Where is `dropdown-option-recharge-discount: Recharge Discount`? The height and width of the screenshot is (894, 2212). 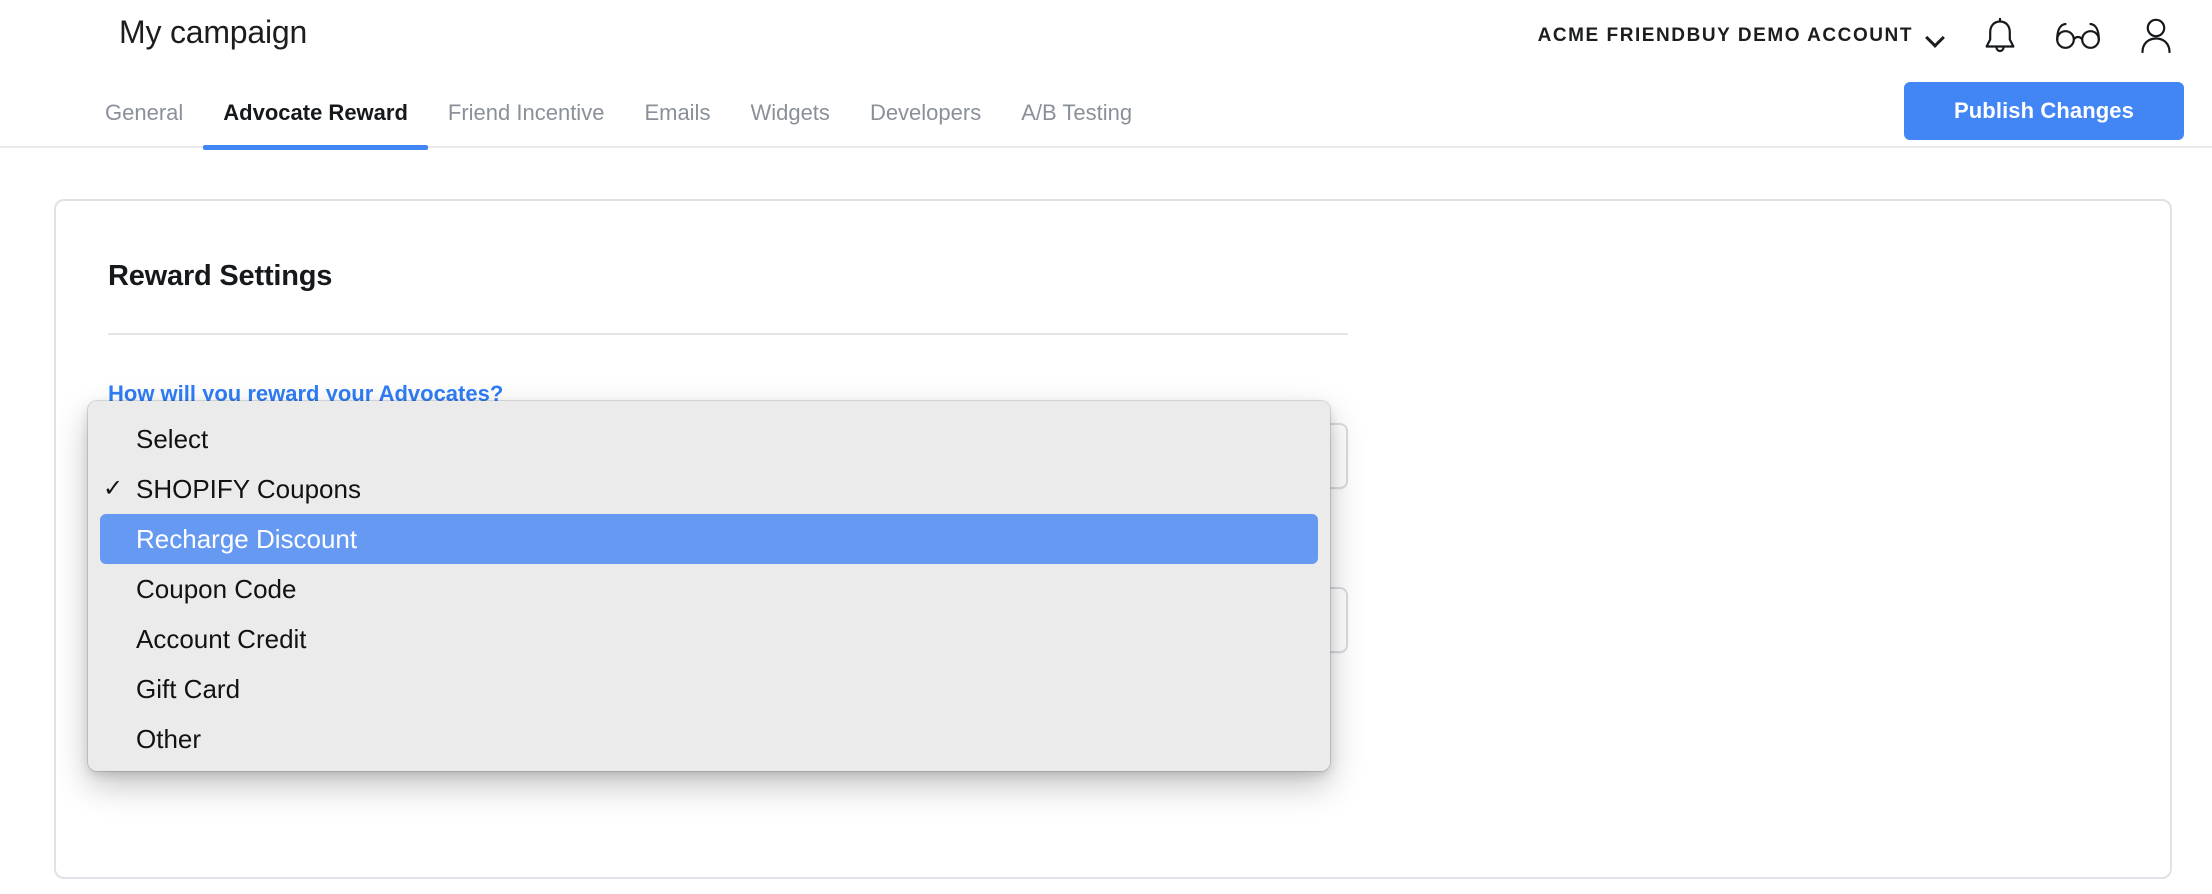 dropdown-option-recharge-discount: Recharge Discount is located at coordinates (709, 539).